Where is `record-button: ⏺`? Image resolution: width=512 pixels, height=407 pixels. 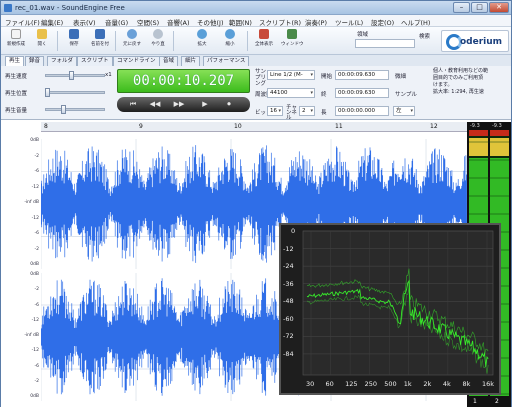
record-button: ⏺ is located at coordinates (229, 104).